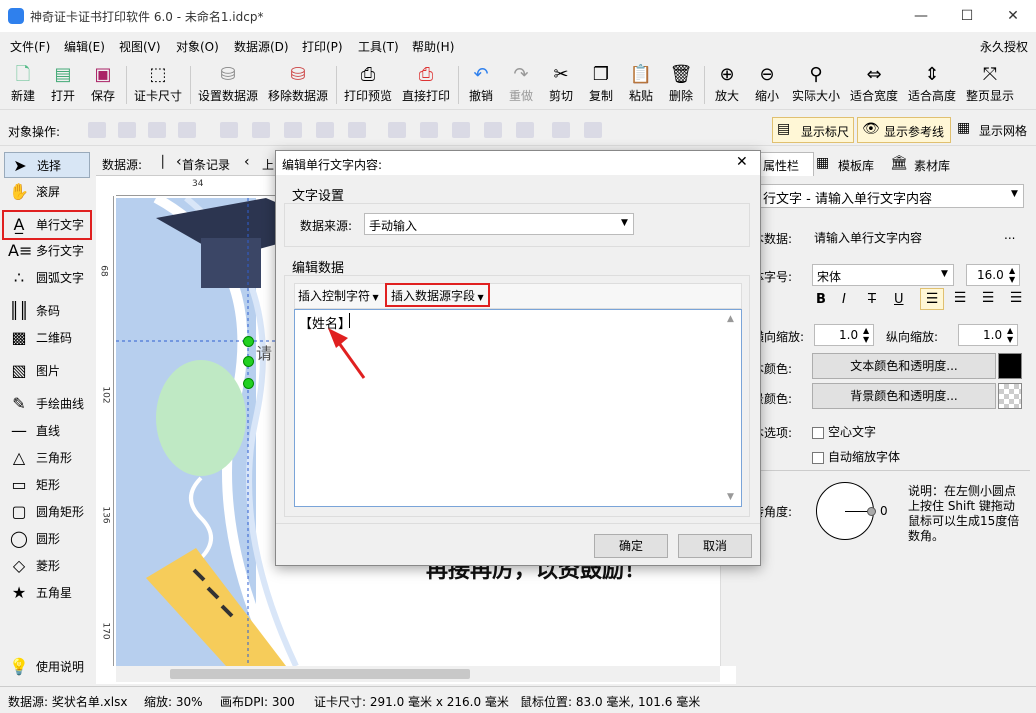 This screenshot has height=713, width=1036. Describe the element at coordinates (433, 46) in the screenshot. I see `menu-help: 帮助(H)` at that location.